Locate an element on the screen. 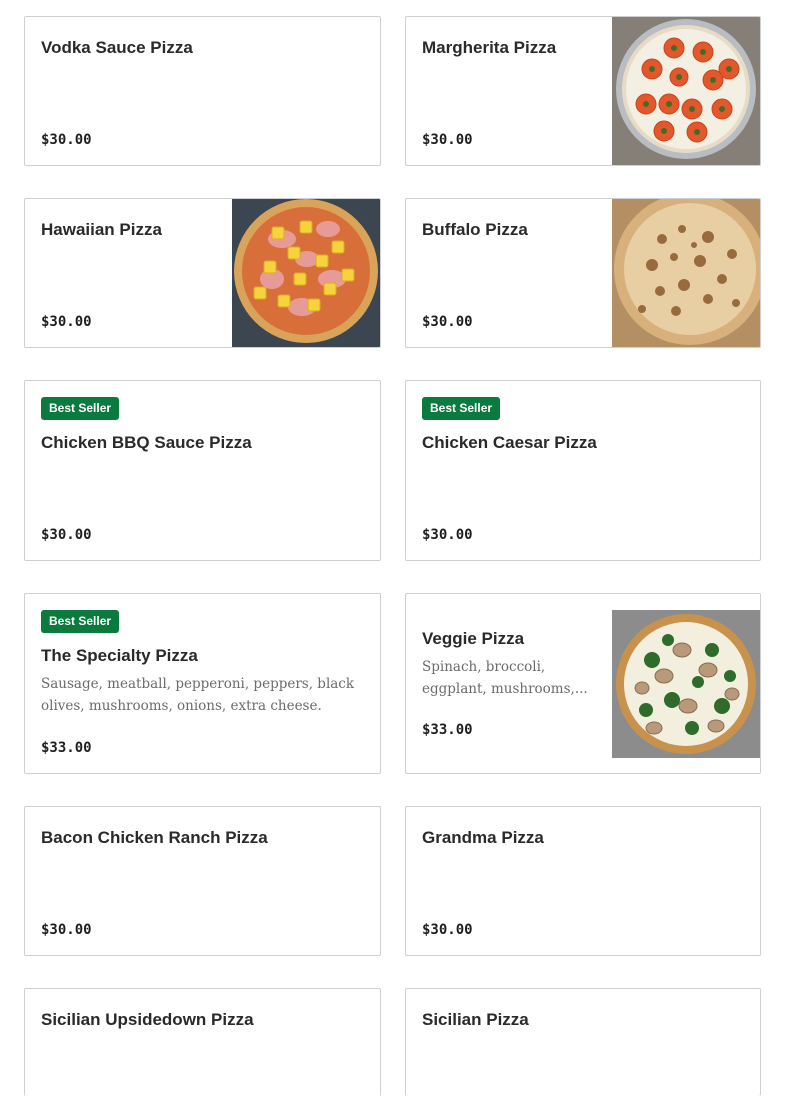  menu-item-bacon-chicken-ranch-pizza: Bacon Chicken Ranch Pizza $30.00 is located at coordinates (202, 881).